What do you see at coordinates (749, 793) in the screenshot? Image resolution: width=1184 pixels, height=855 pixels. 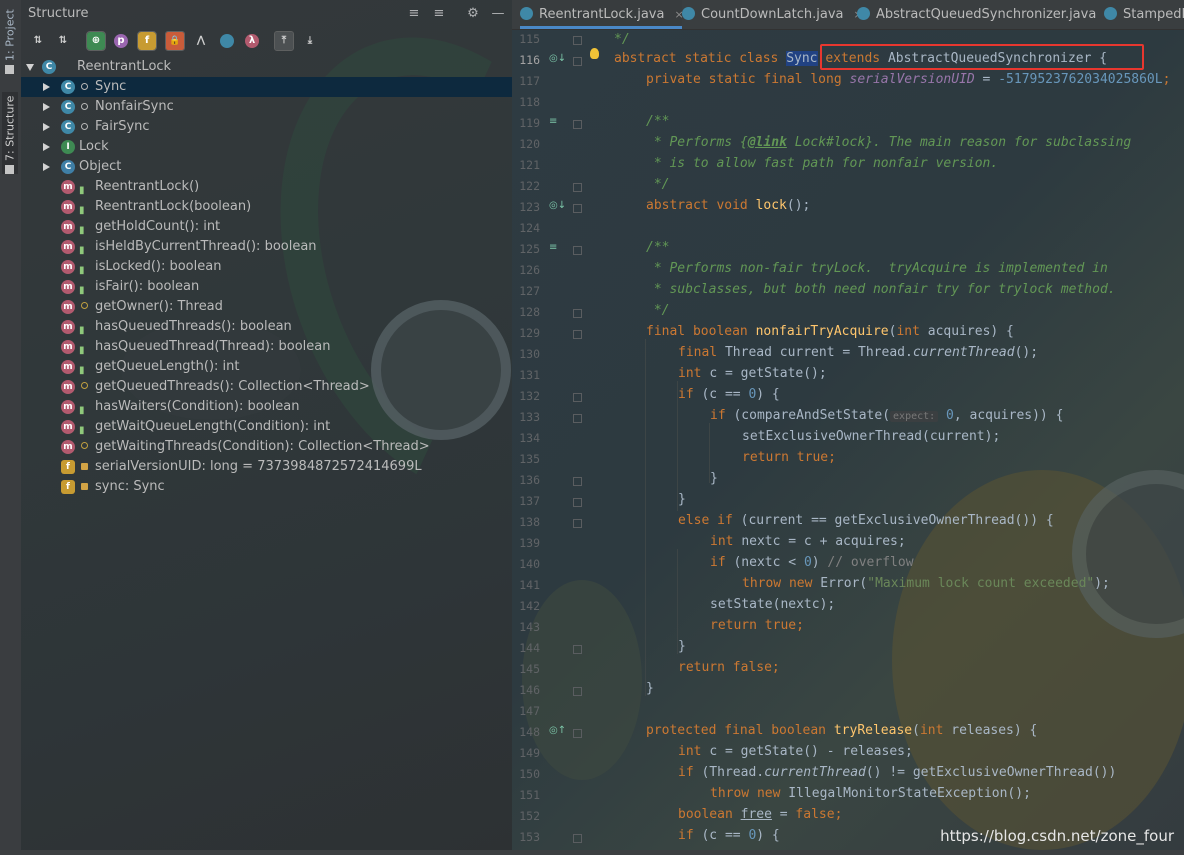 I see `code-keyword: throw new` at bounding box center [749, 793].